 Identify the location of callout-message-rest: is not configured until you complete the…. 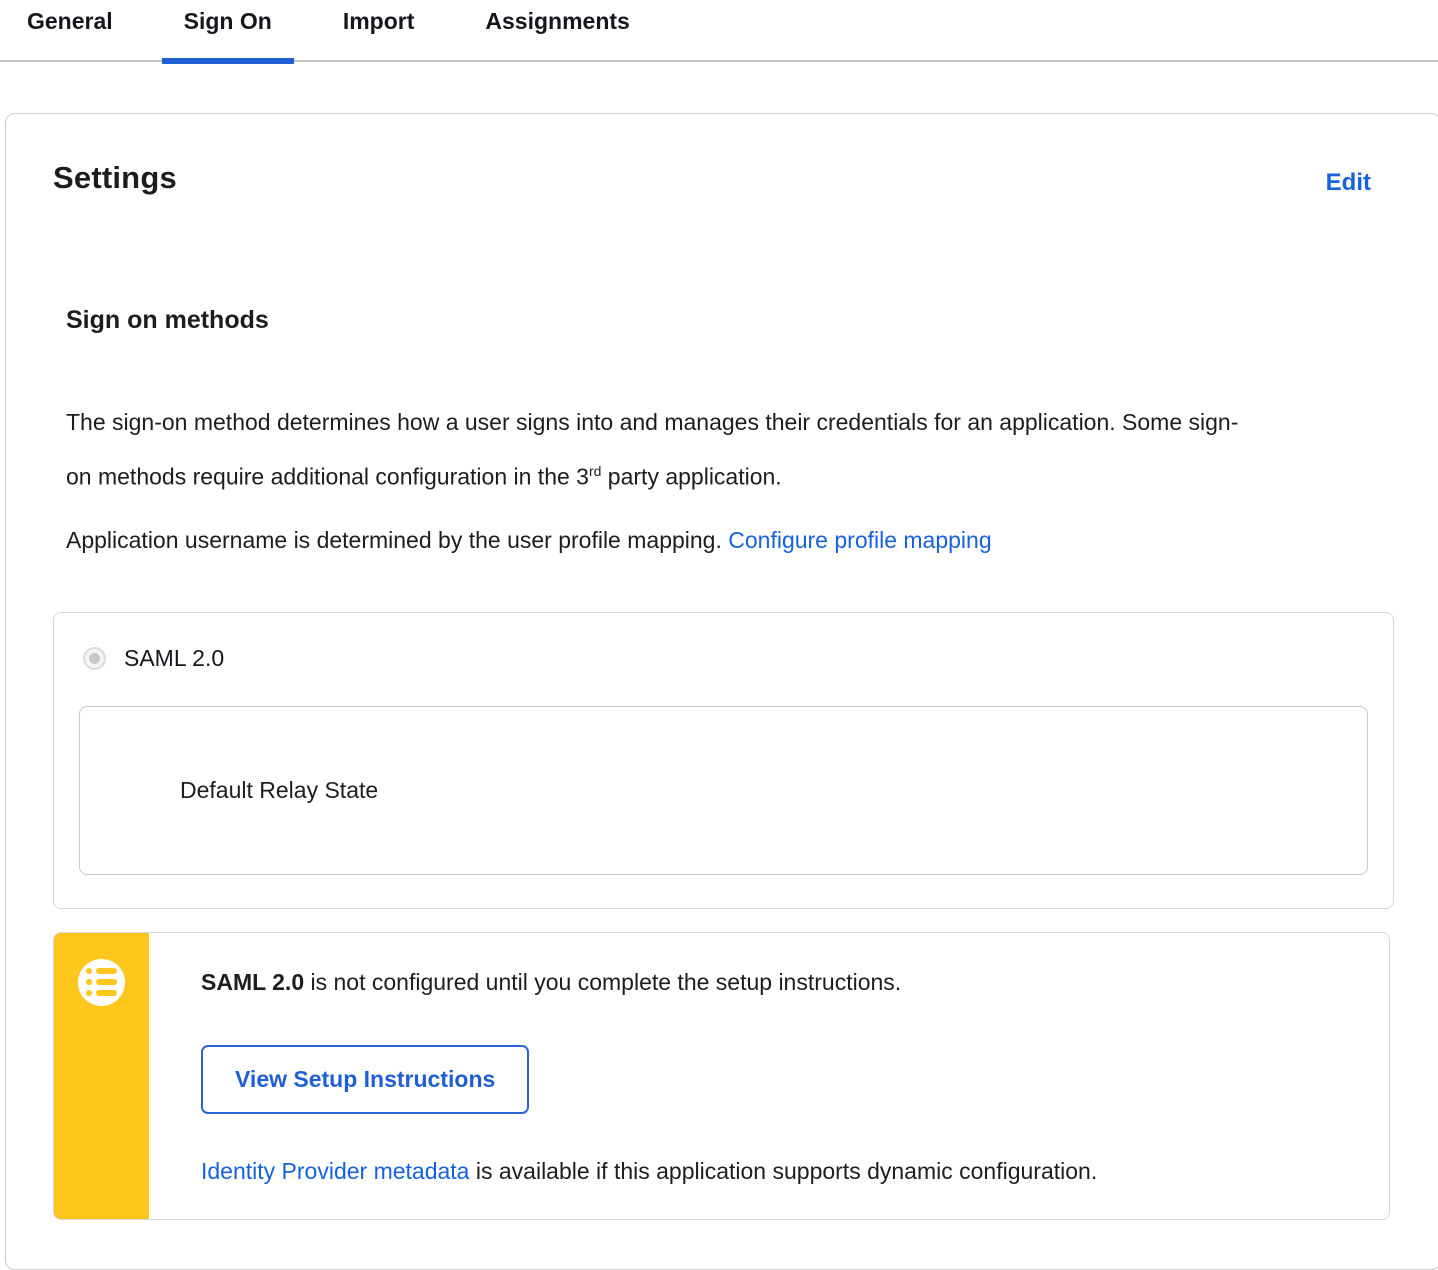
(603, 981).